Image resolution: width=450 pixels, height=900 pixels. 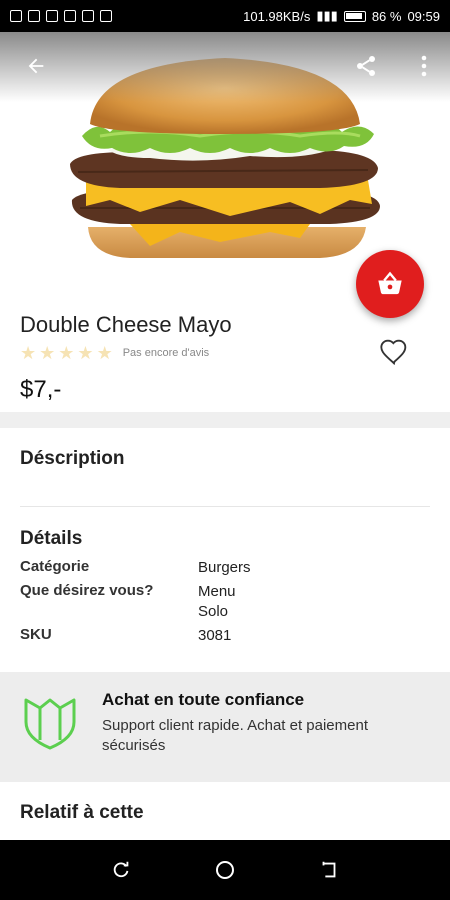 What do you see at coordinates (386, 16) in the screenshot?
I see `battery-level: 86 %` at bounding box center [386, 16].